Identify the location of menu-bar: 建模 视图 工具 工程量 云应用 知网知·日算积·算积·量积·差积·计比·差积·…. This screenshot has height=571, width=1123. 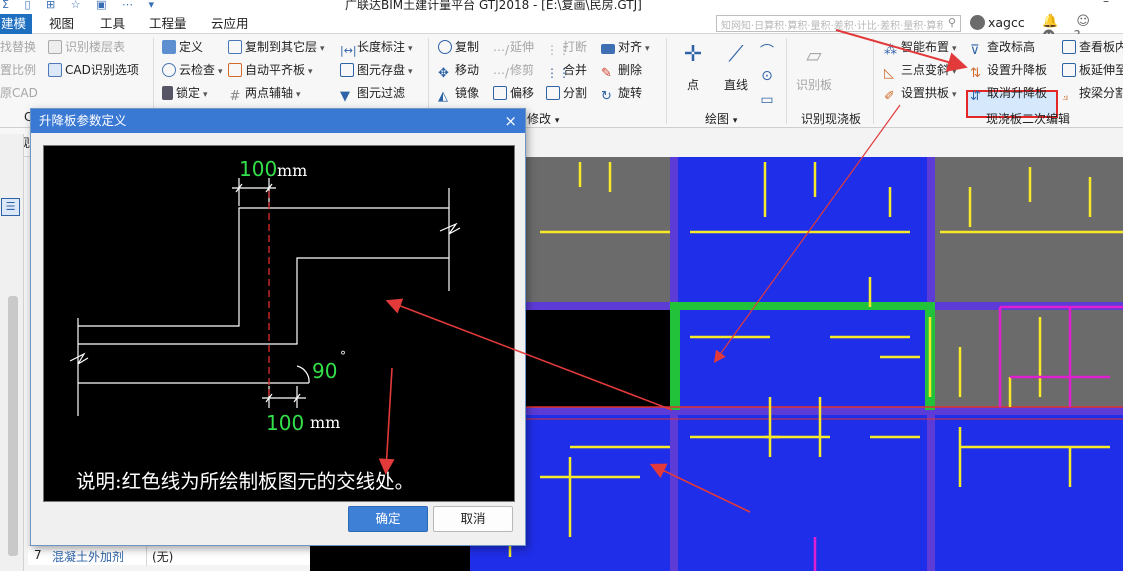
(561, 29).